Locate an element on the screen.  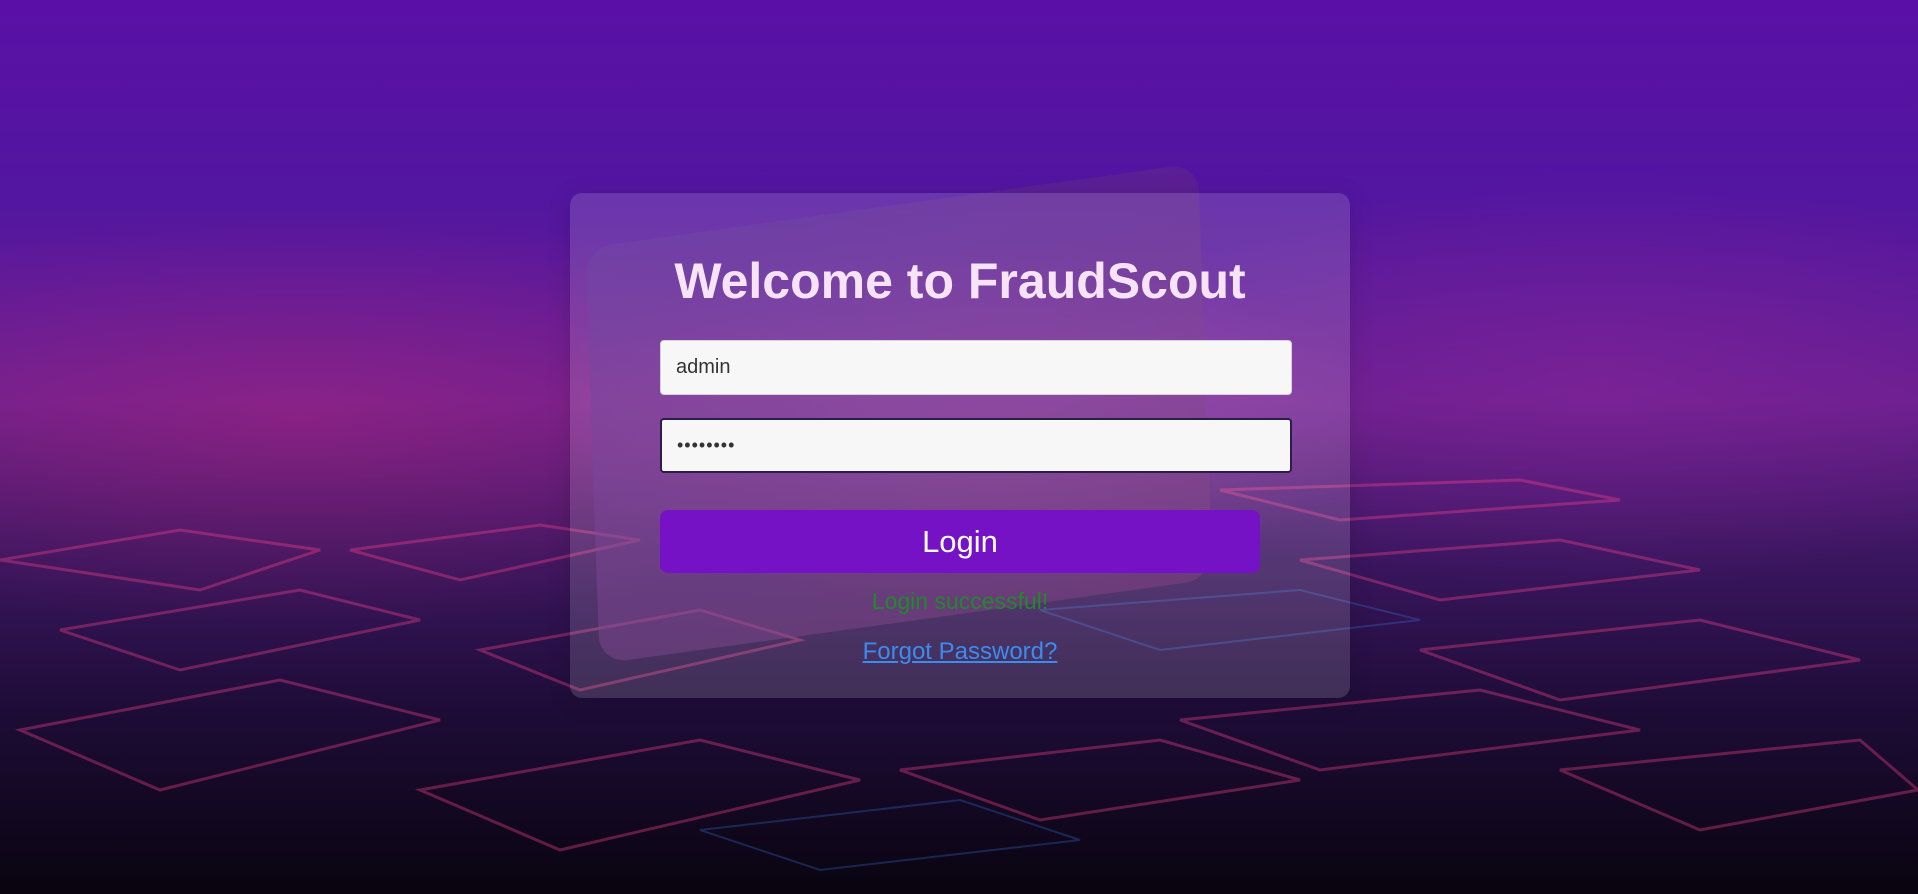
username-input is located at coordinates (976, 367).